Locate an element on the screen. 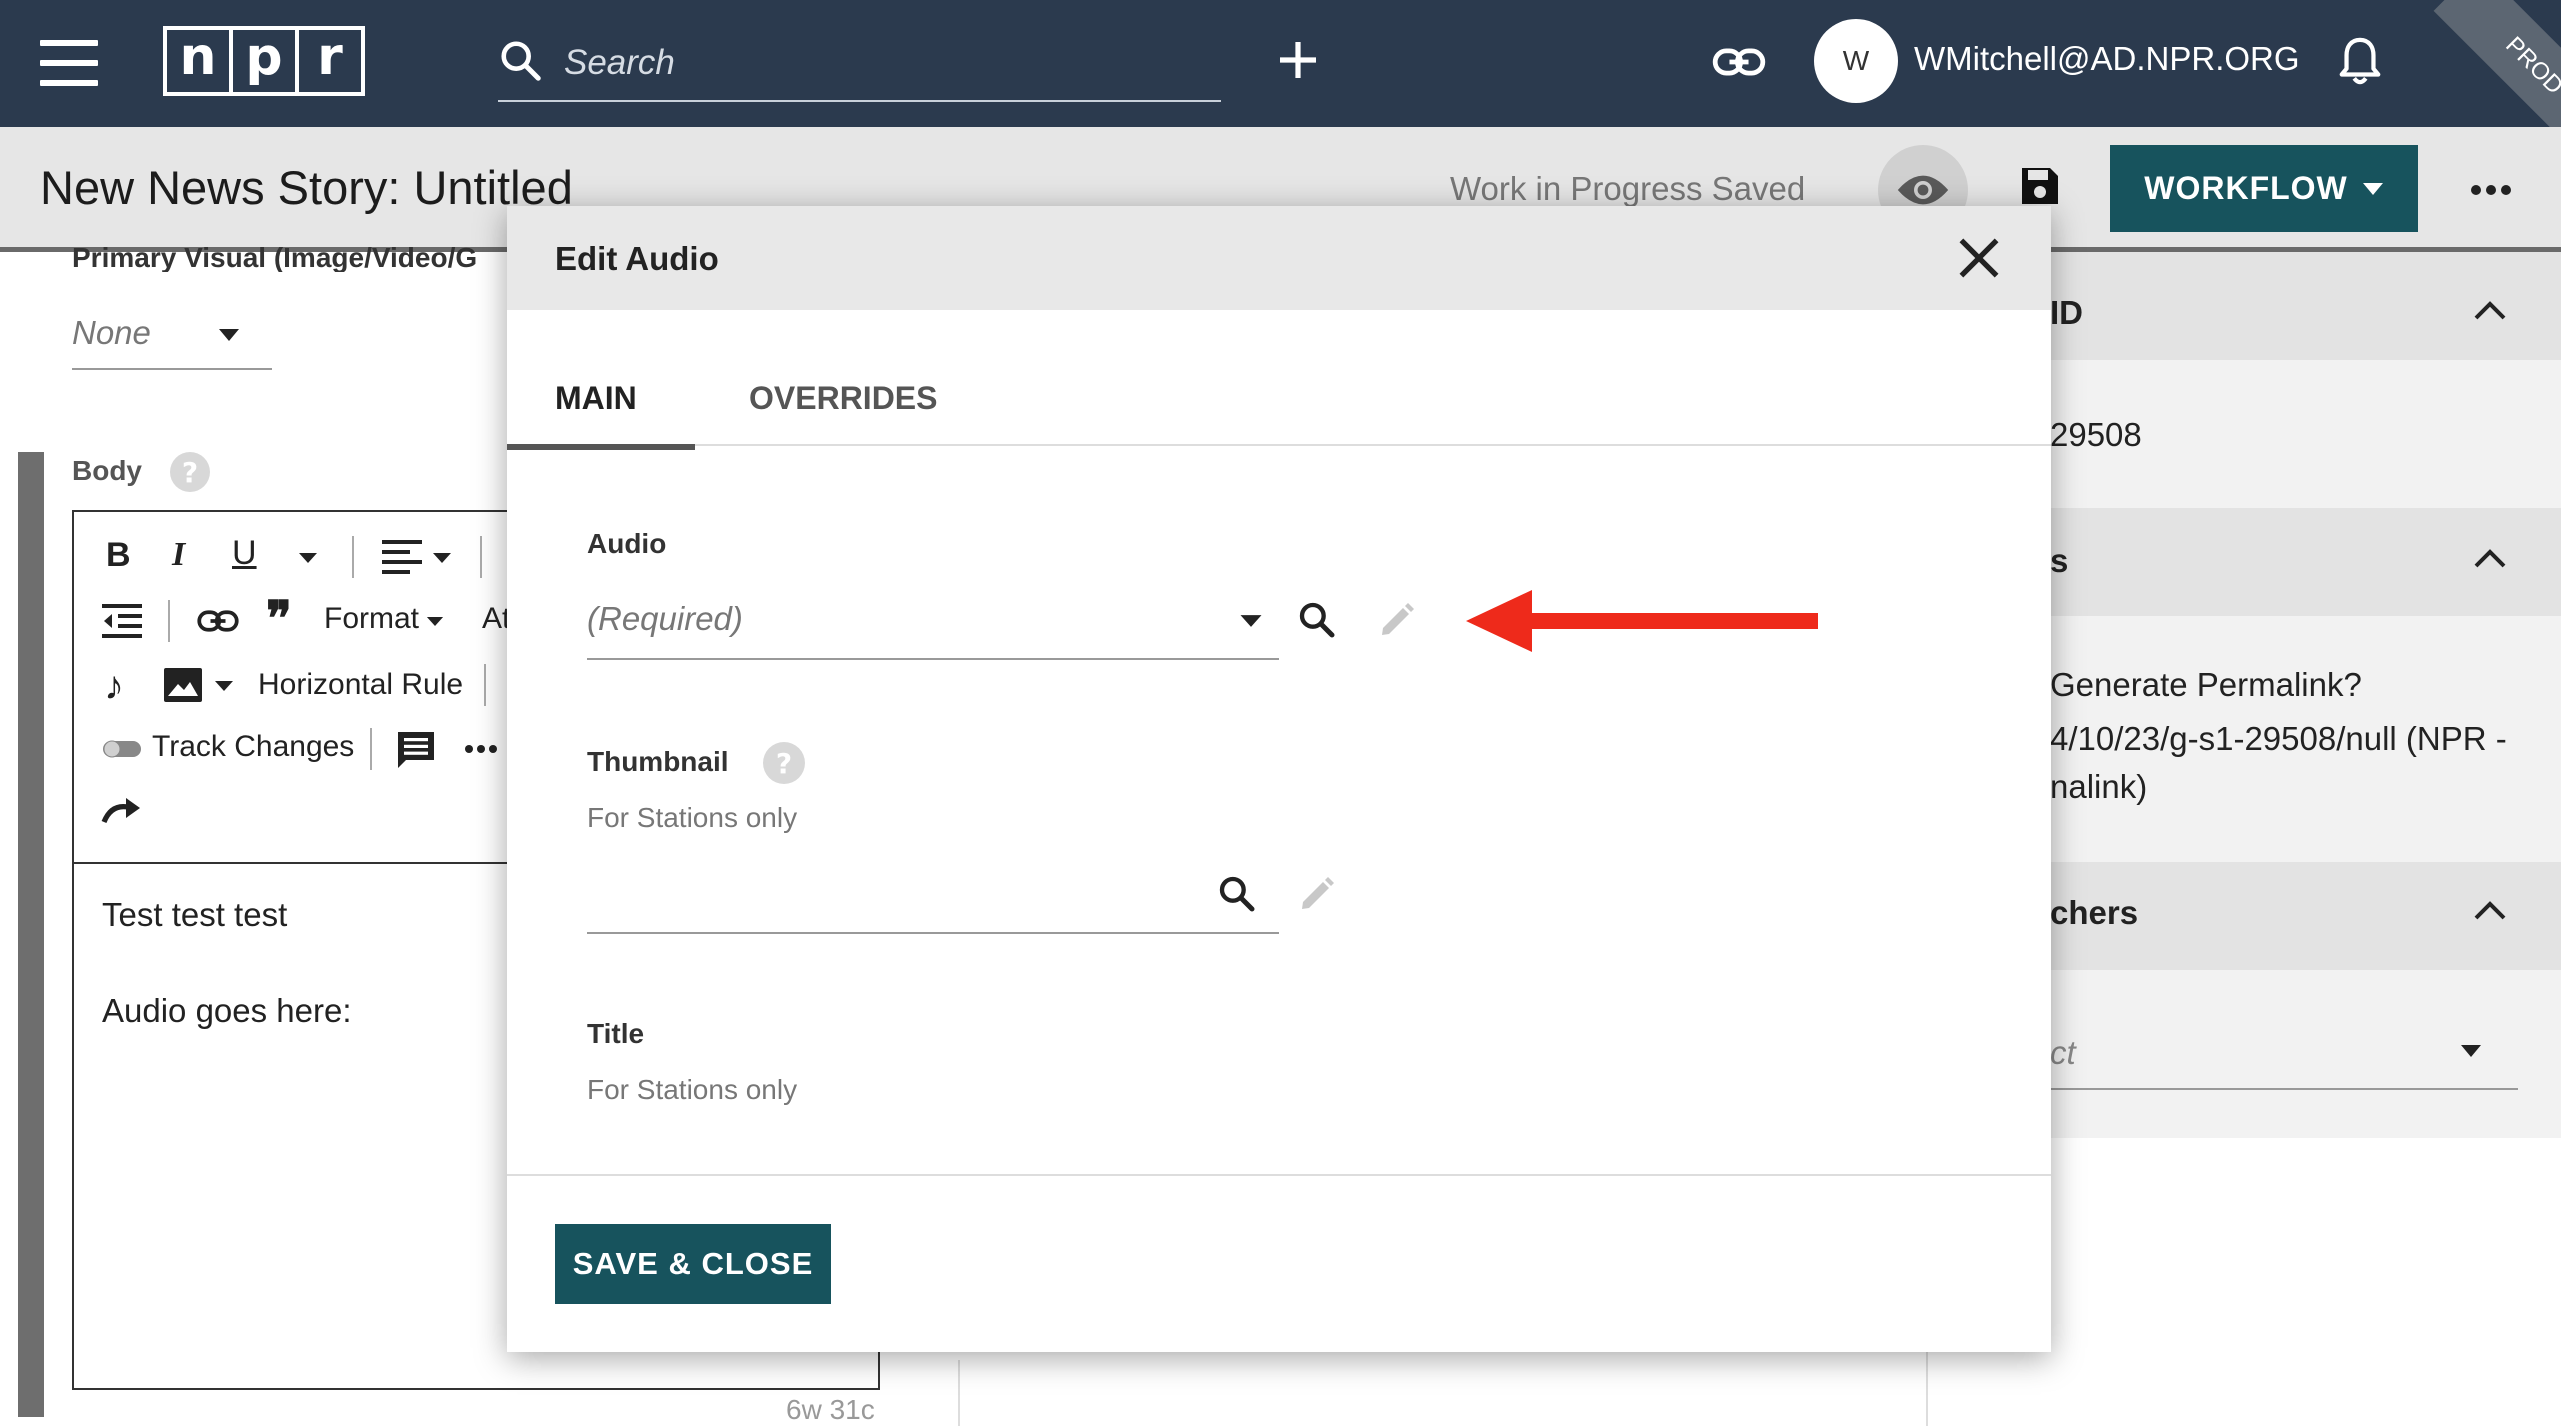 The width and height of the screenshot is (2561, 1426). blockquote-icon: ❞ is located at coordinates (279, 620).